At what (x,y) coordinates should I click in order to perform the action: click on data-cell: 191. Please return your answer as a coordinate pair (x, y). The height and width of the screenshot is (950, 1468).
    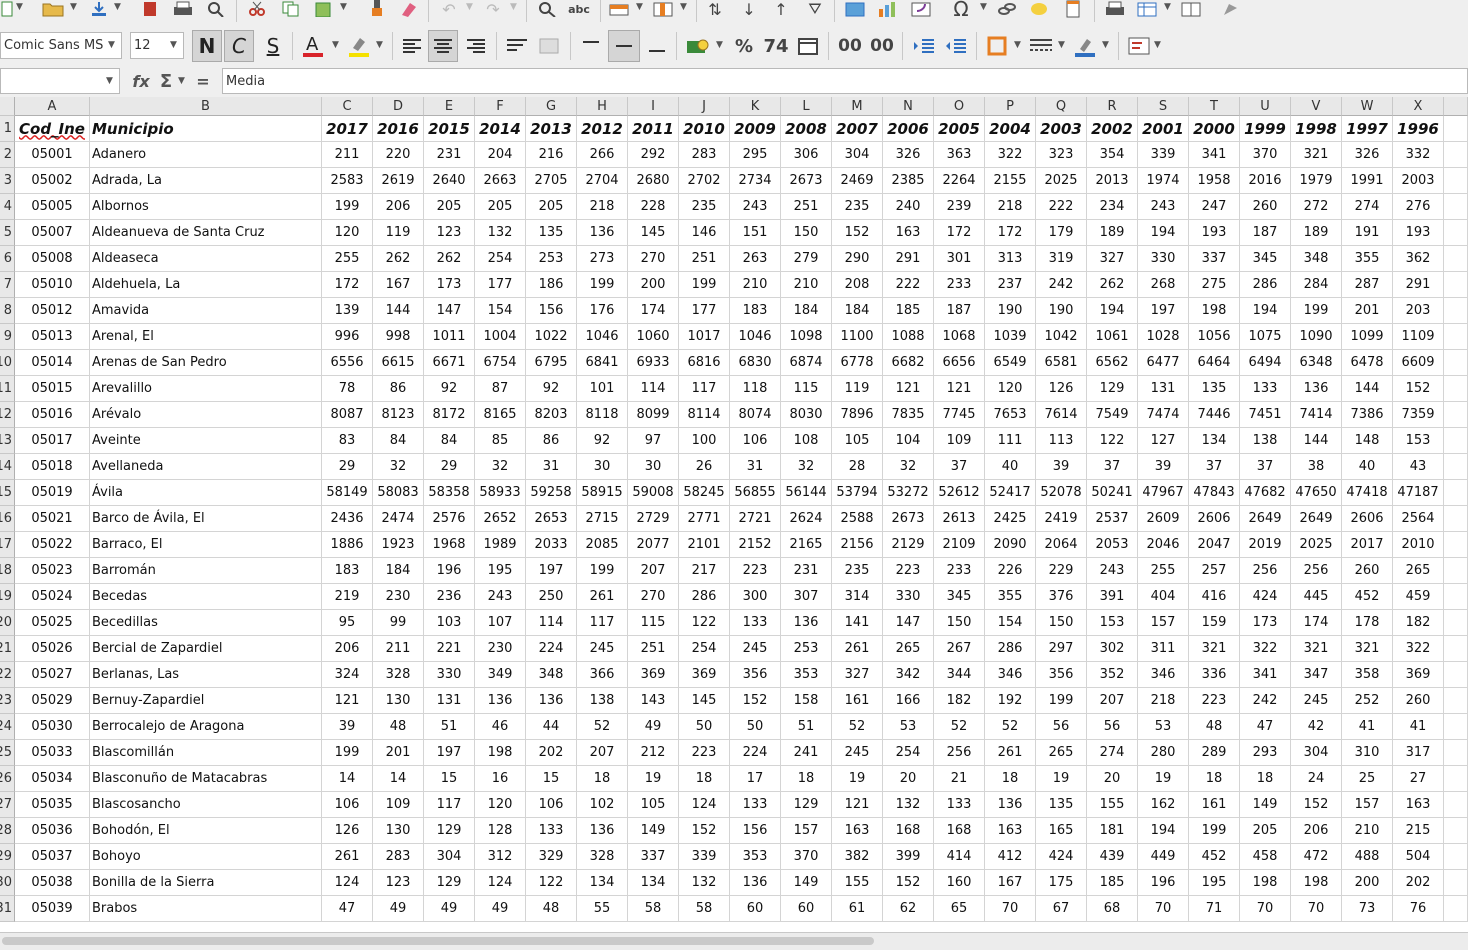
    Looking at the image, I should click on (1367, 233).